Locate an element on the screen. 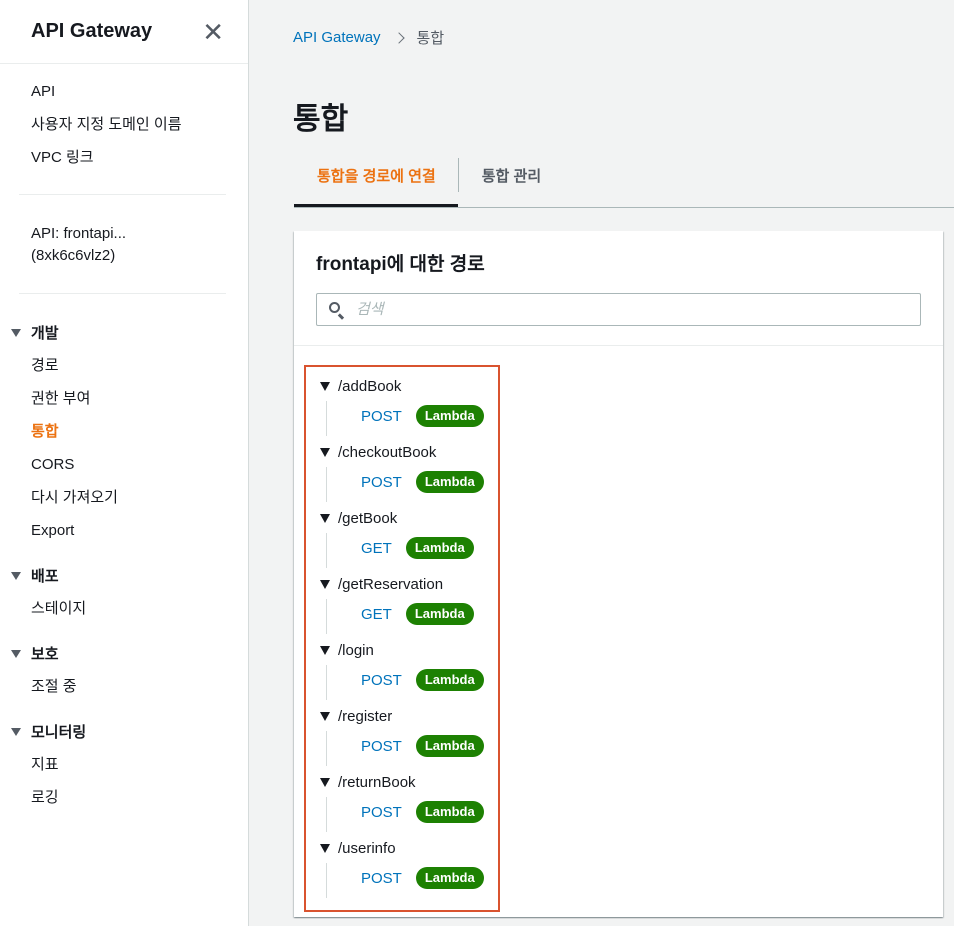 Image resolution: width=954 pixels, height=926 pixels. route-path-toggle: /returnBook is located at coordinates (409, 782).